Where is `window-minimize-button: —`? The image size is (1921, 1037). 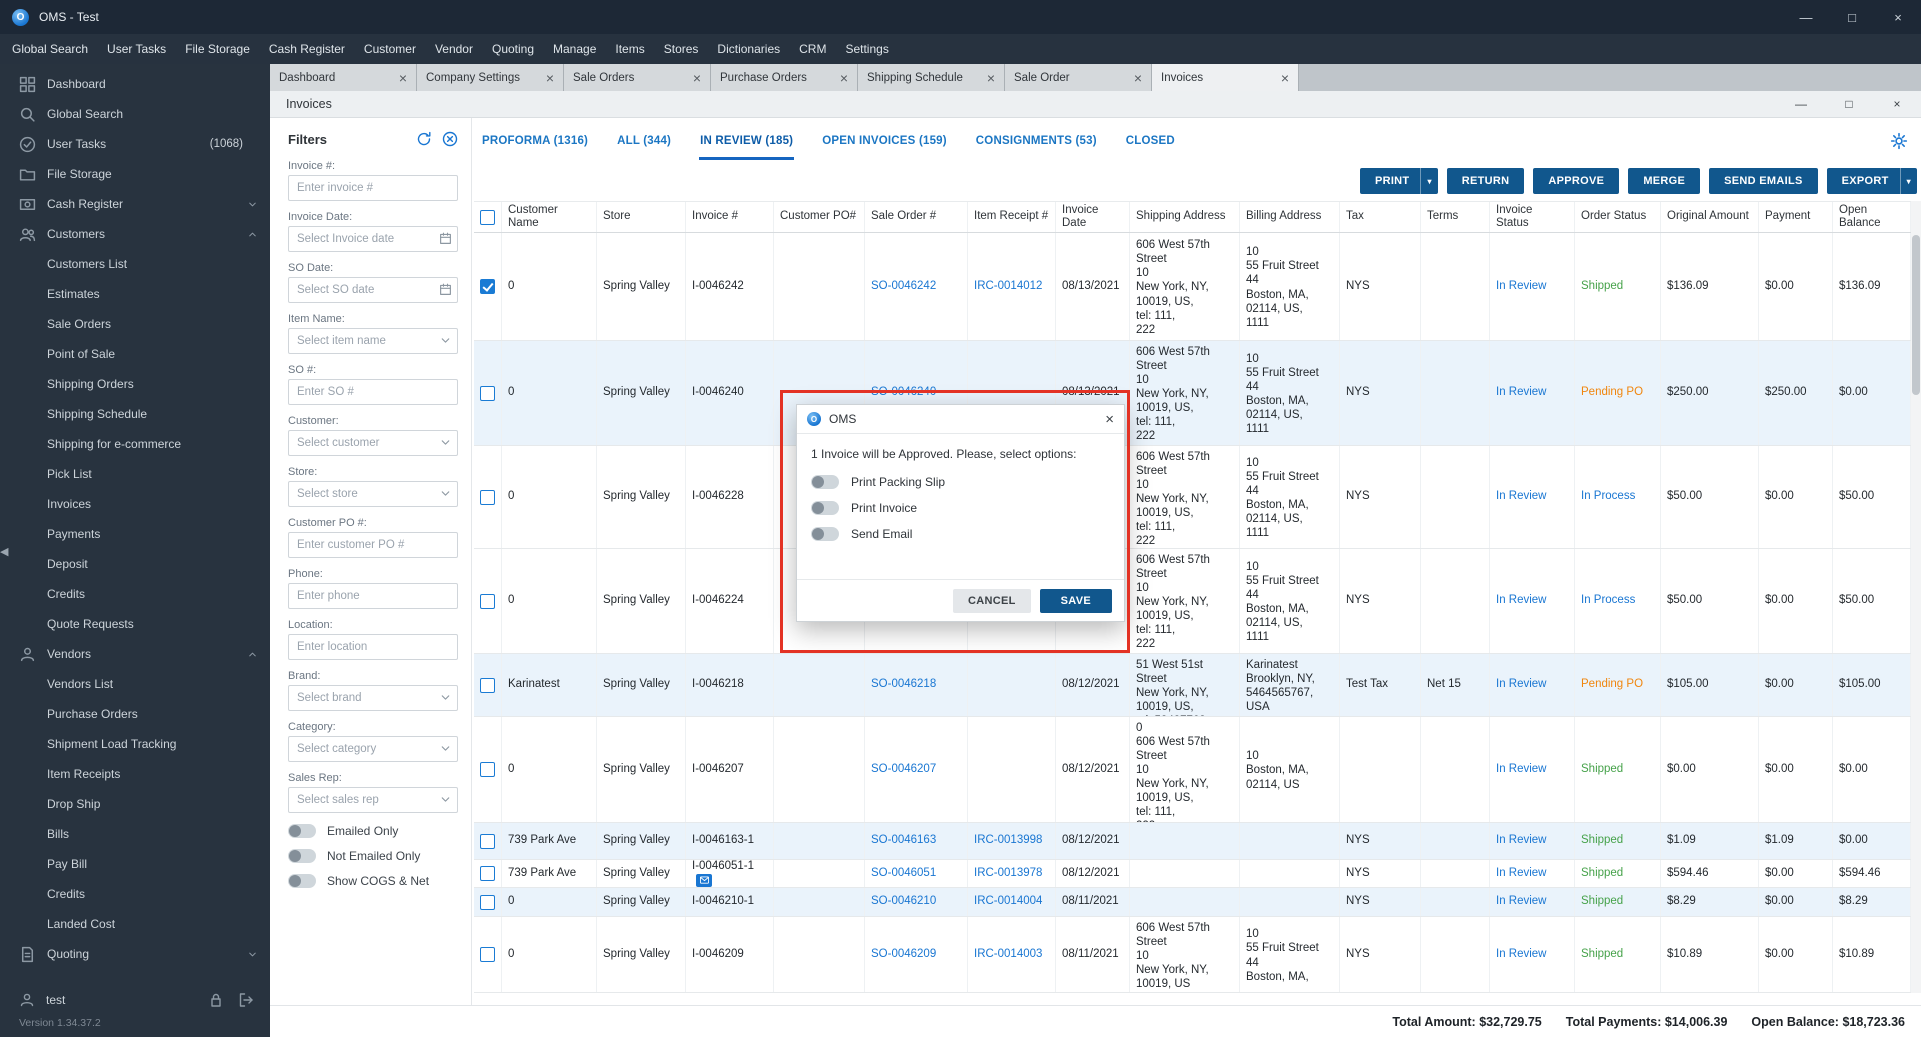
window-minimize-button: — is located at coordinates (1801, 104).